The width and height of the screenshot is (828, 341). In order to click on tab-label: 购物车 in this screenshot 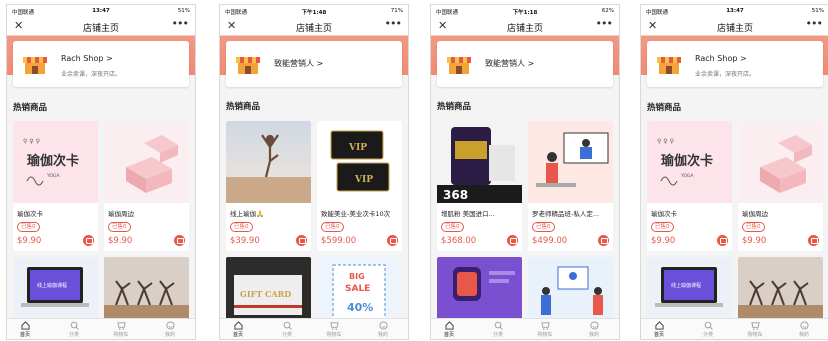, I will do `click(334, 335)`.